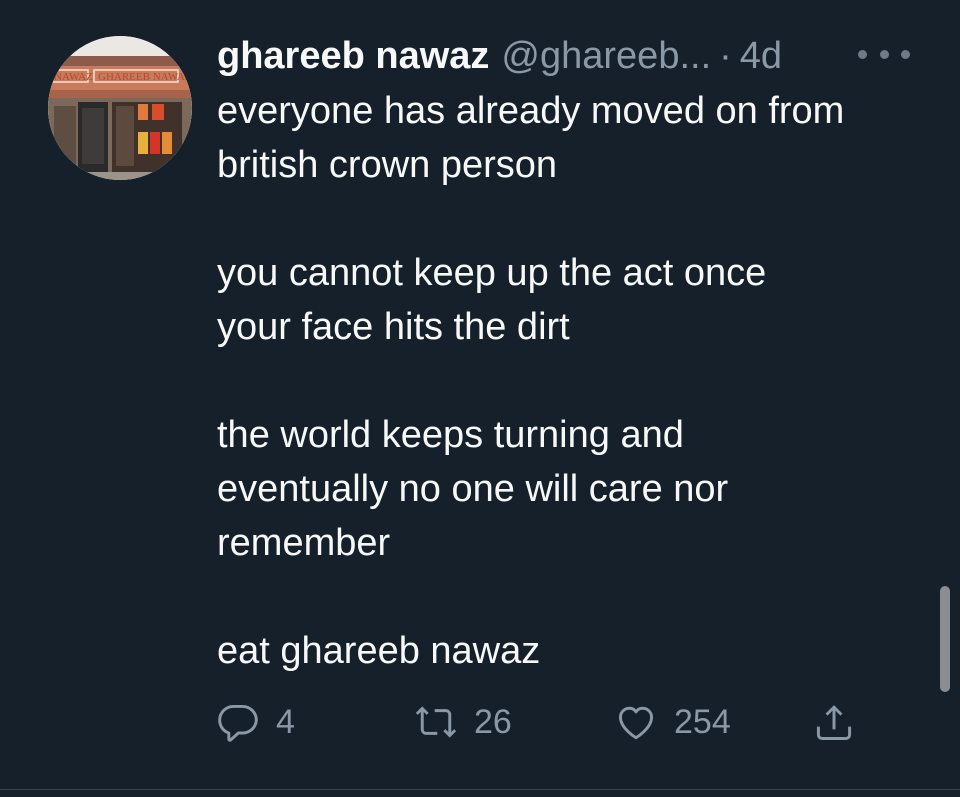 Image resolution: width=960 pixels, height=797 pixels. What do you see at coordinates (702, 721) in the screenshot?
I see `like-count: 254` at bounding box center [702, 721].